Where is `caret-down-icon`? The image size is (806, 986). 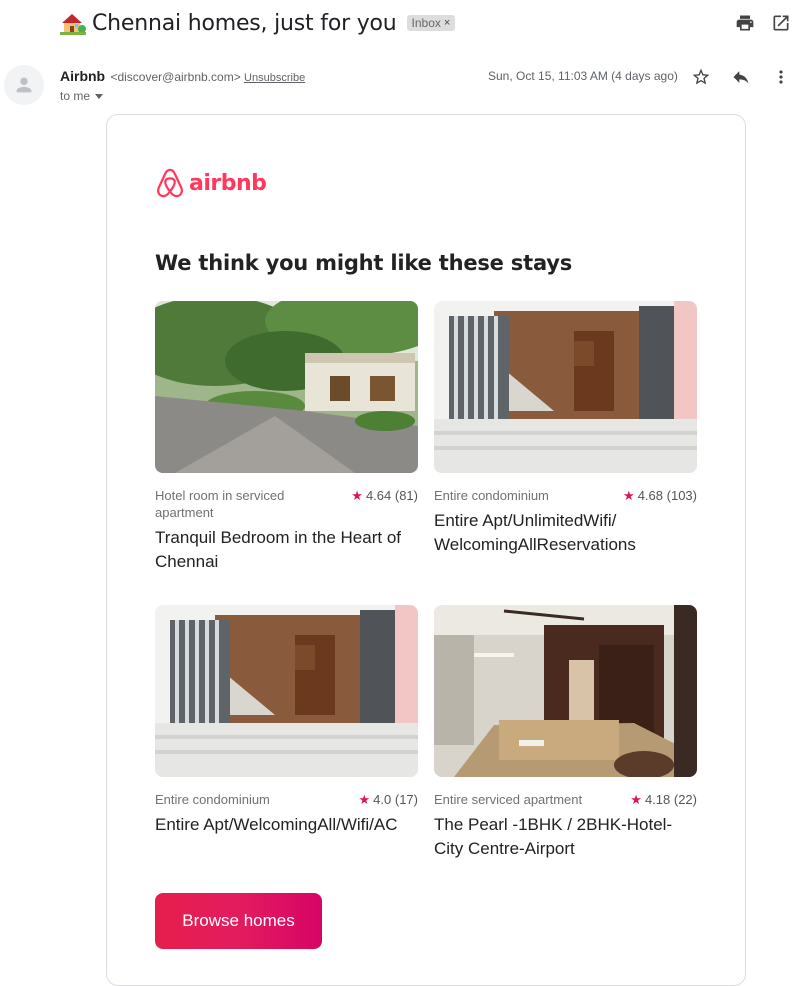 caret-down-icon is located at coordinates (99, 96).